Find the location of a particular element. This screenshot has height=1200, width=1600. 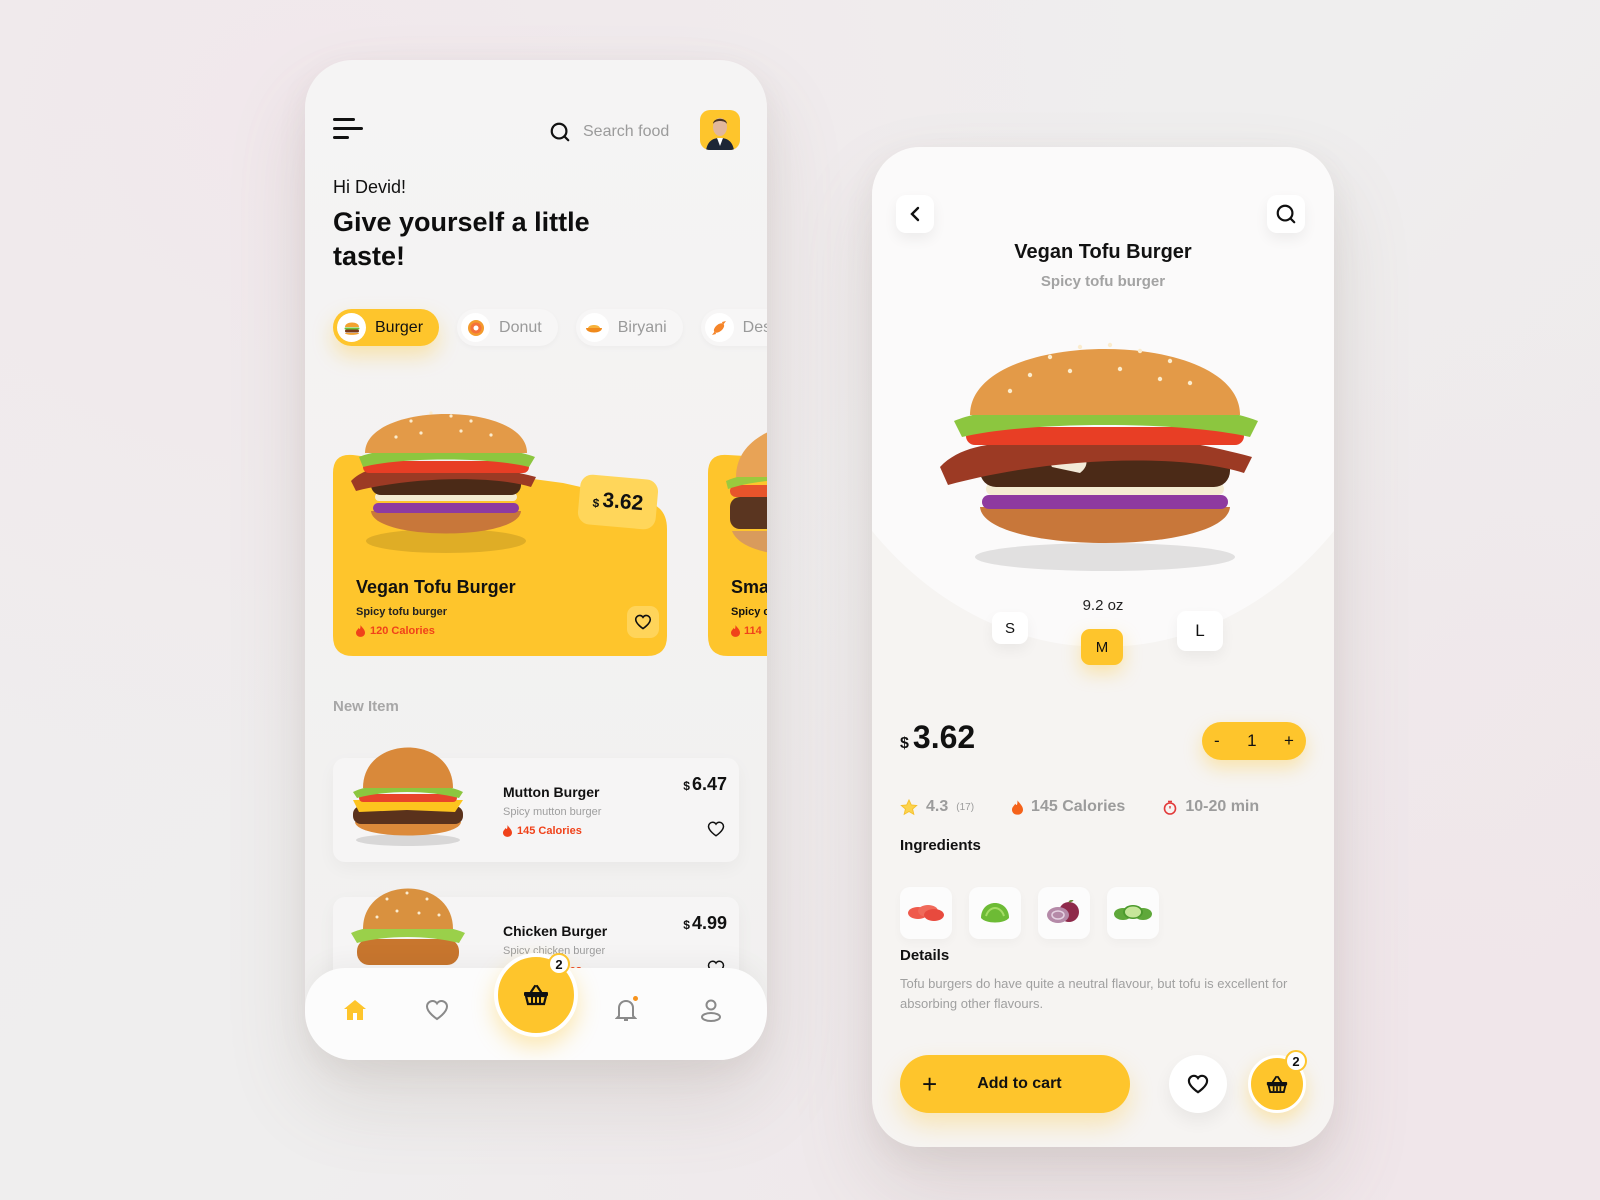

ingredient-lettuce is located at coordinates (995, 913).